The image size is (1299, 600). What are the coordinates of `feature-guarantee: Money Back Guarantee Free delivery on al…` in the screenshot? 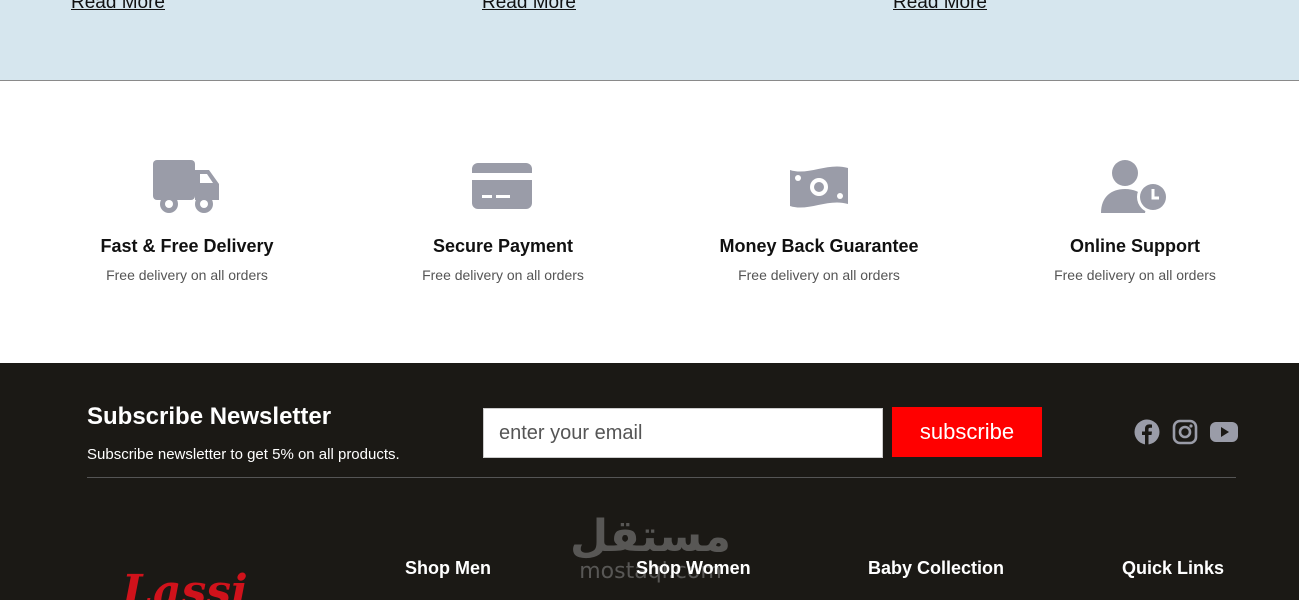 It's located at (819, 220).